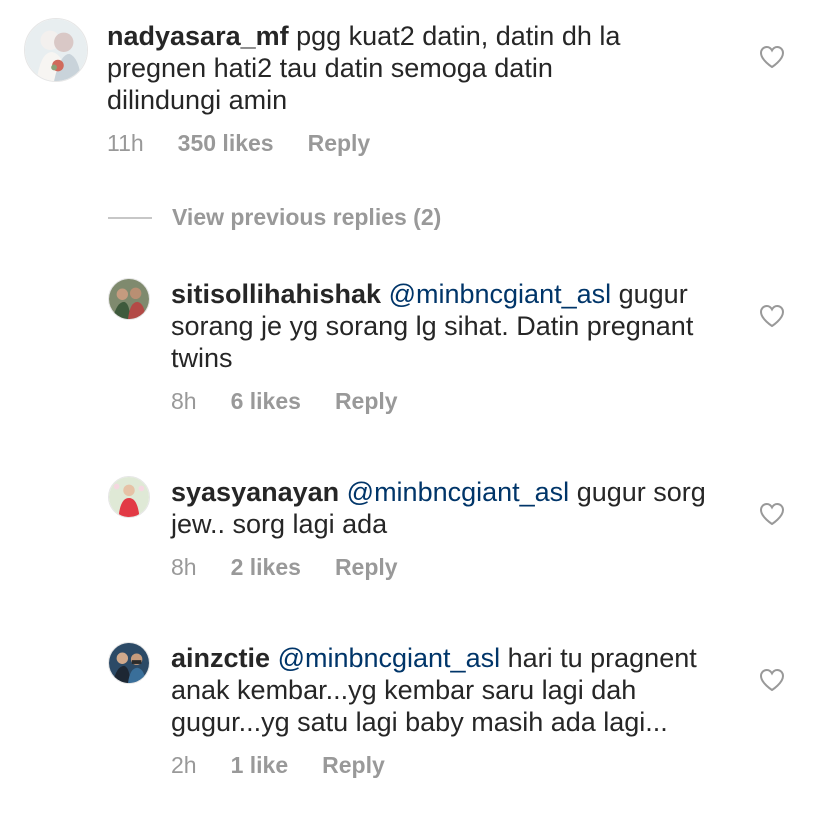  Describe the element at coordinates (198, 36) in the screenshot. I see `comment-username: nadyasara_mf` at that location.